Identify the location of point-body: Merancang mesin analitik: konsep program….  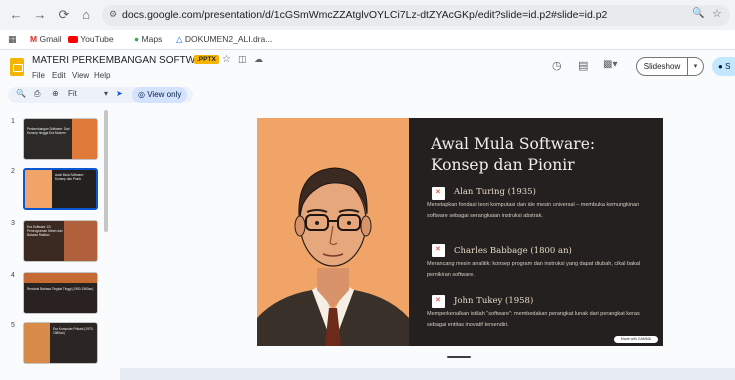
(534, 269).